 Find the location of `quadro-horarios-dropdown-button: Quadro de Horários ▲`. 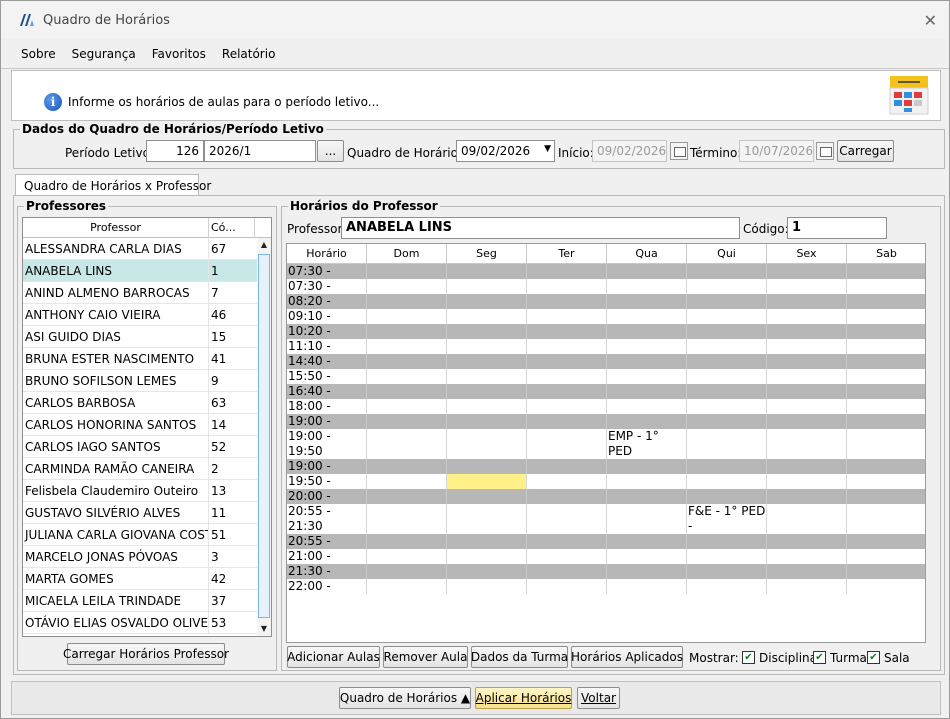

quadro-horarios-dropdown-button: Quadro de Horários ▲ is located at coordinates (405, 698).